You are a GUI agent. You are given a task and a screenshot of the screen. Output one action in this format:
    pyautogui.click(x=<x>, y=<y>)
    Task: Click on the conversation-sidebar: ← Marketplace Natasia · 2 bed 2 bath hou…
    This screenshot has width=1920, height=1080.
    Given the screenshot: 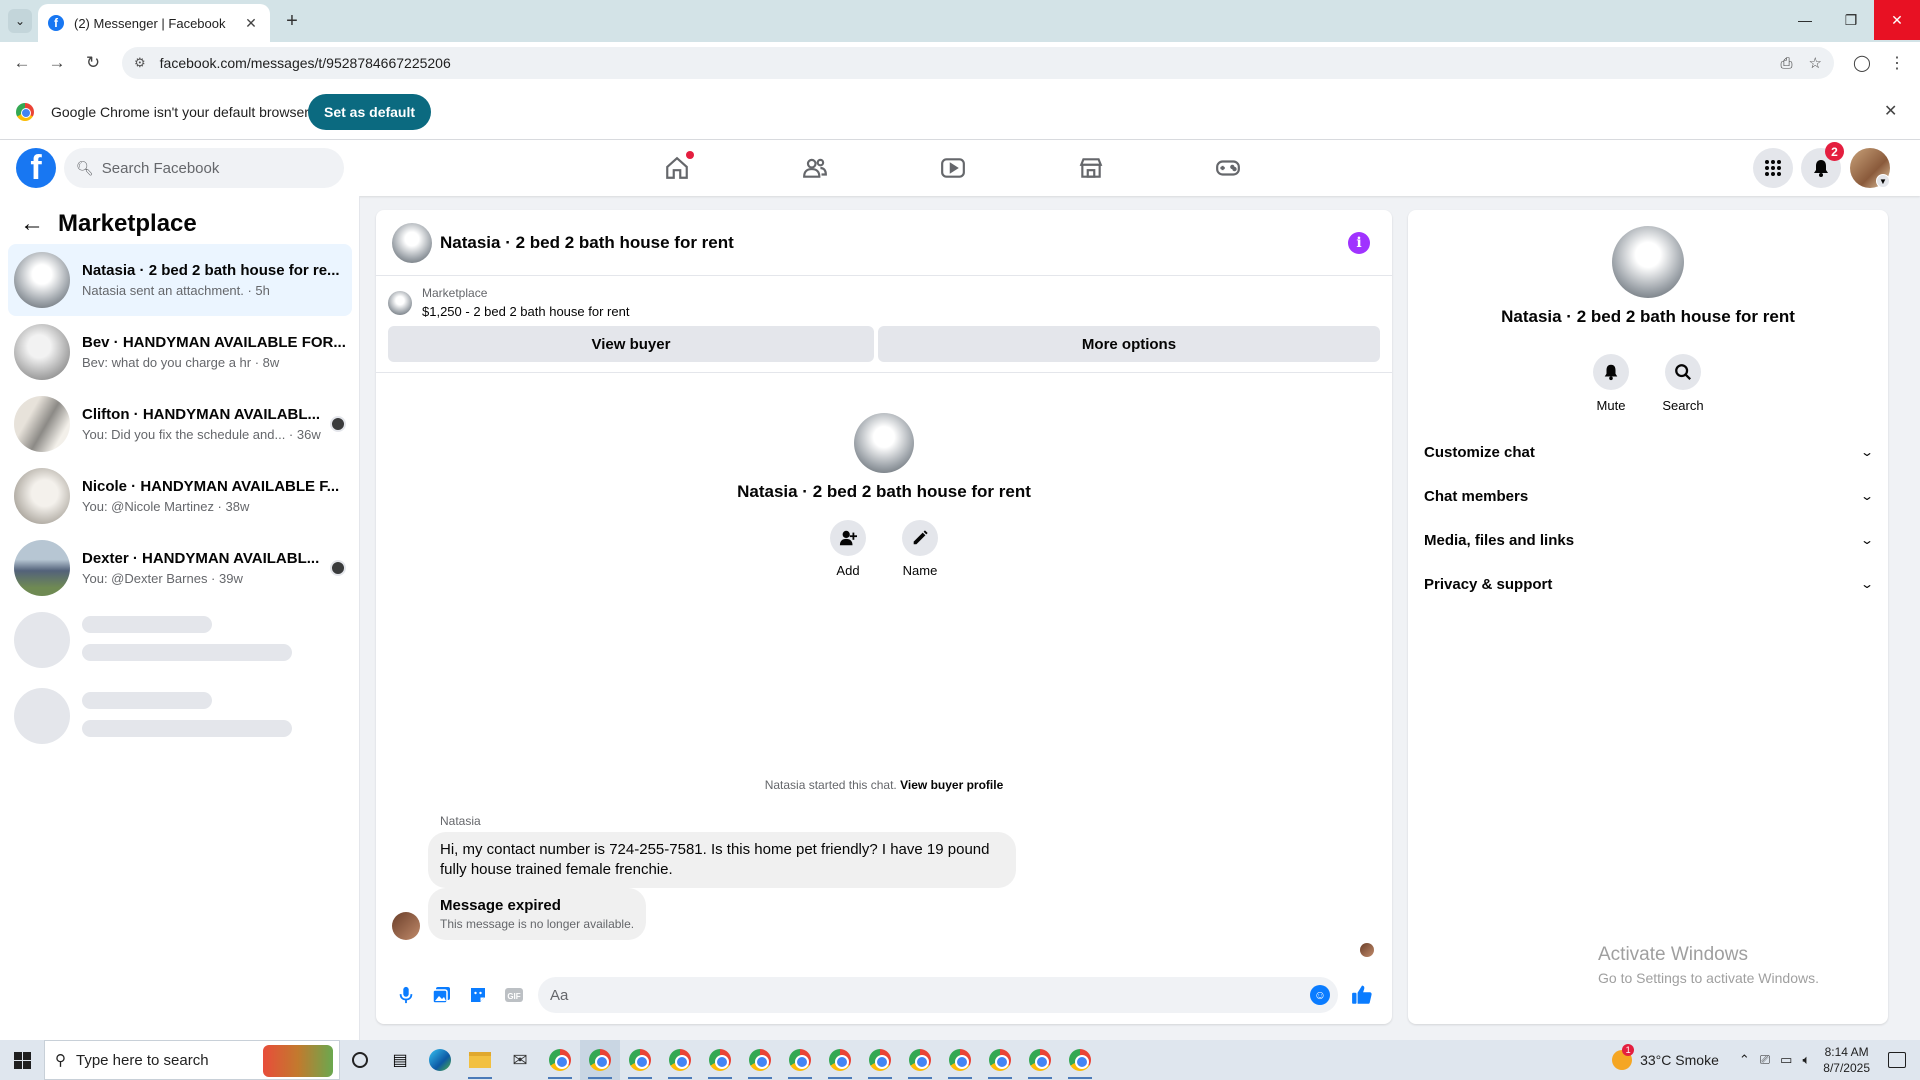 What is the action you would take?
    pyautogui.click(x=180, y=618)
    